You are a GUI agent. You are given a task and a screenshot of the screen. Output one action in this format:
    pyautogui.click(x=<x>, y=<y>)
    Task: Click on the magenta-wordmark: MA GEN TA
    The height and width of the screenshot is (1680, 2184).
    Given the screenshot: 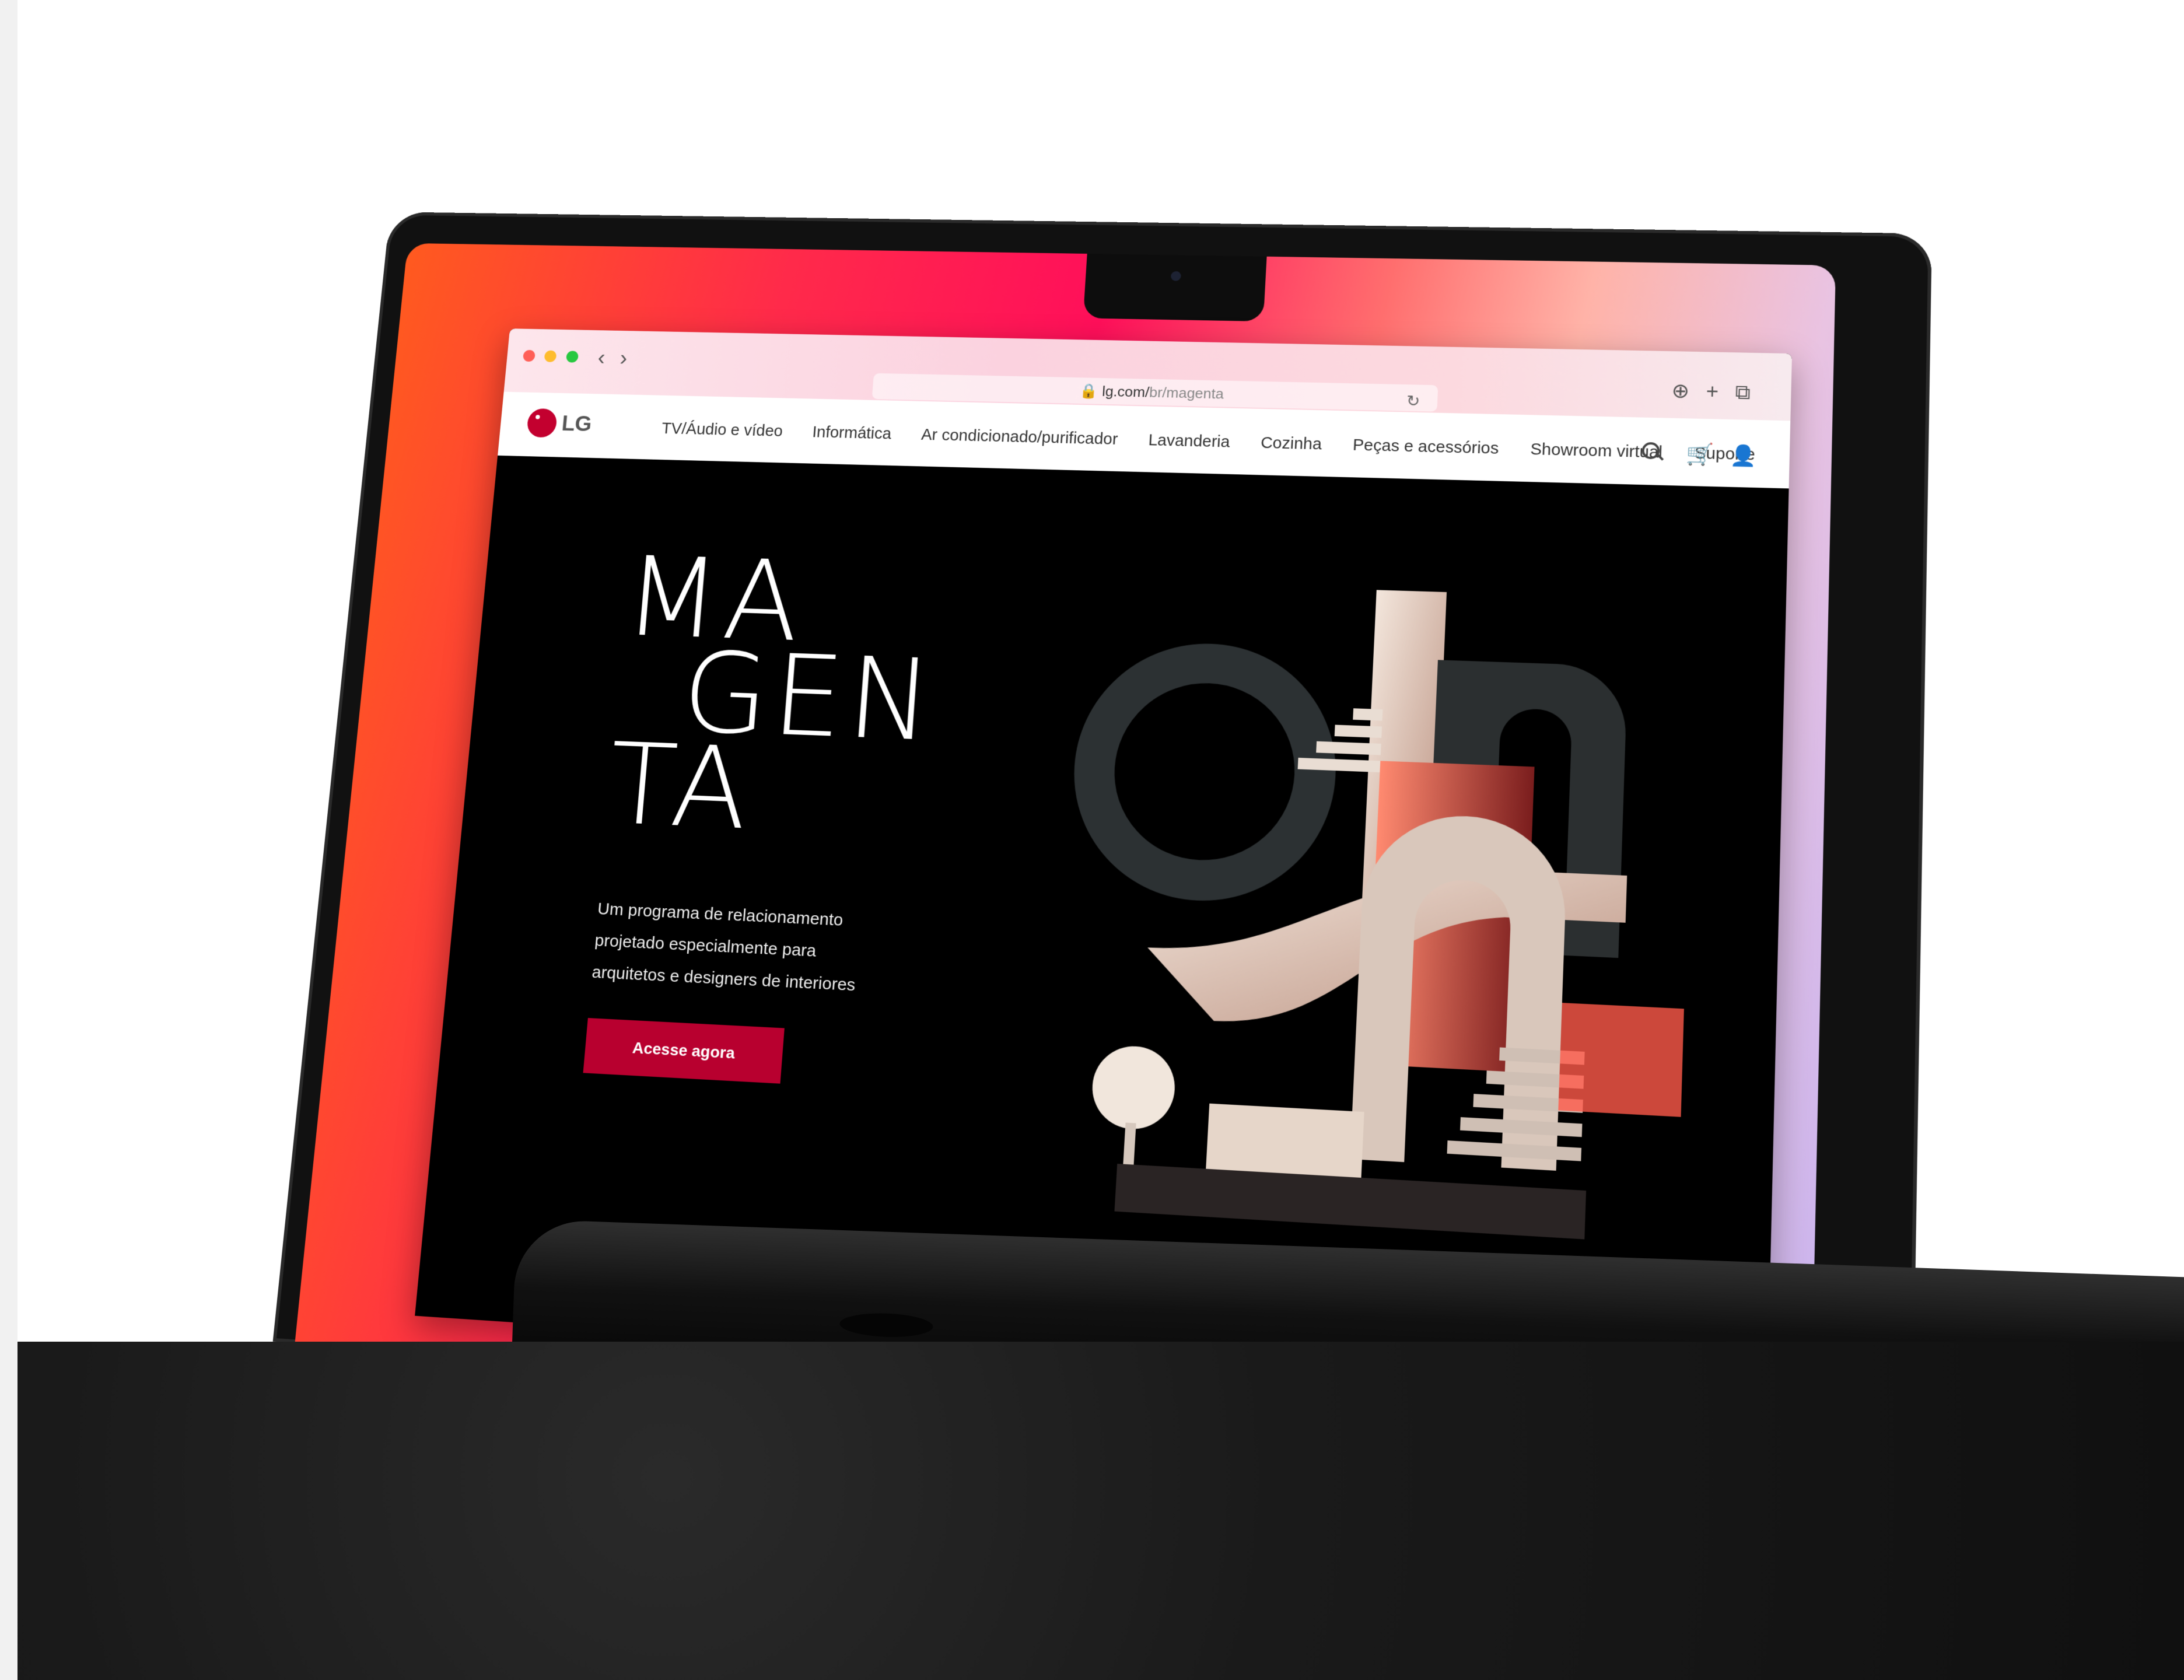 What is the action you would take?
    pyautogui.click(x=774, y=694)
    